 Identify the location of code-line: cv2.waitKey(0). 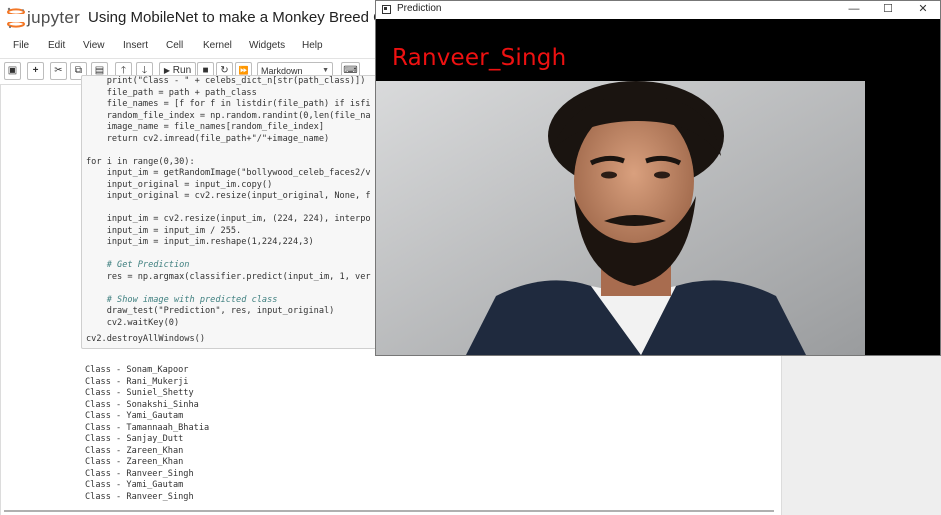
(133, 323).